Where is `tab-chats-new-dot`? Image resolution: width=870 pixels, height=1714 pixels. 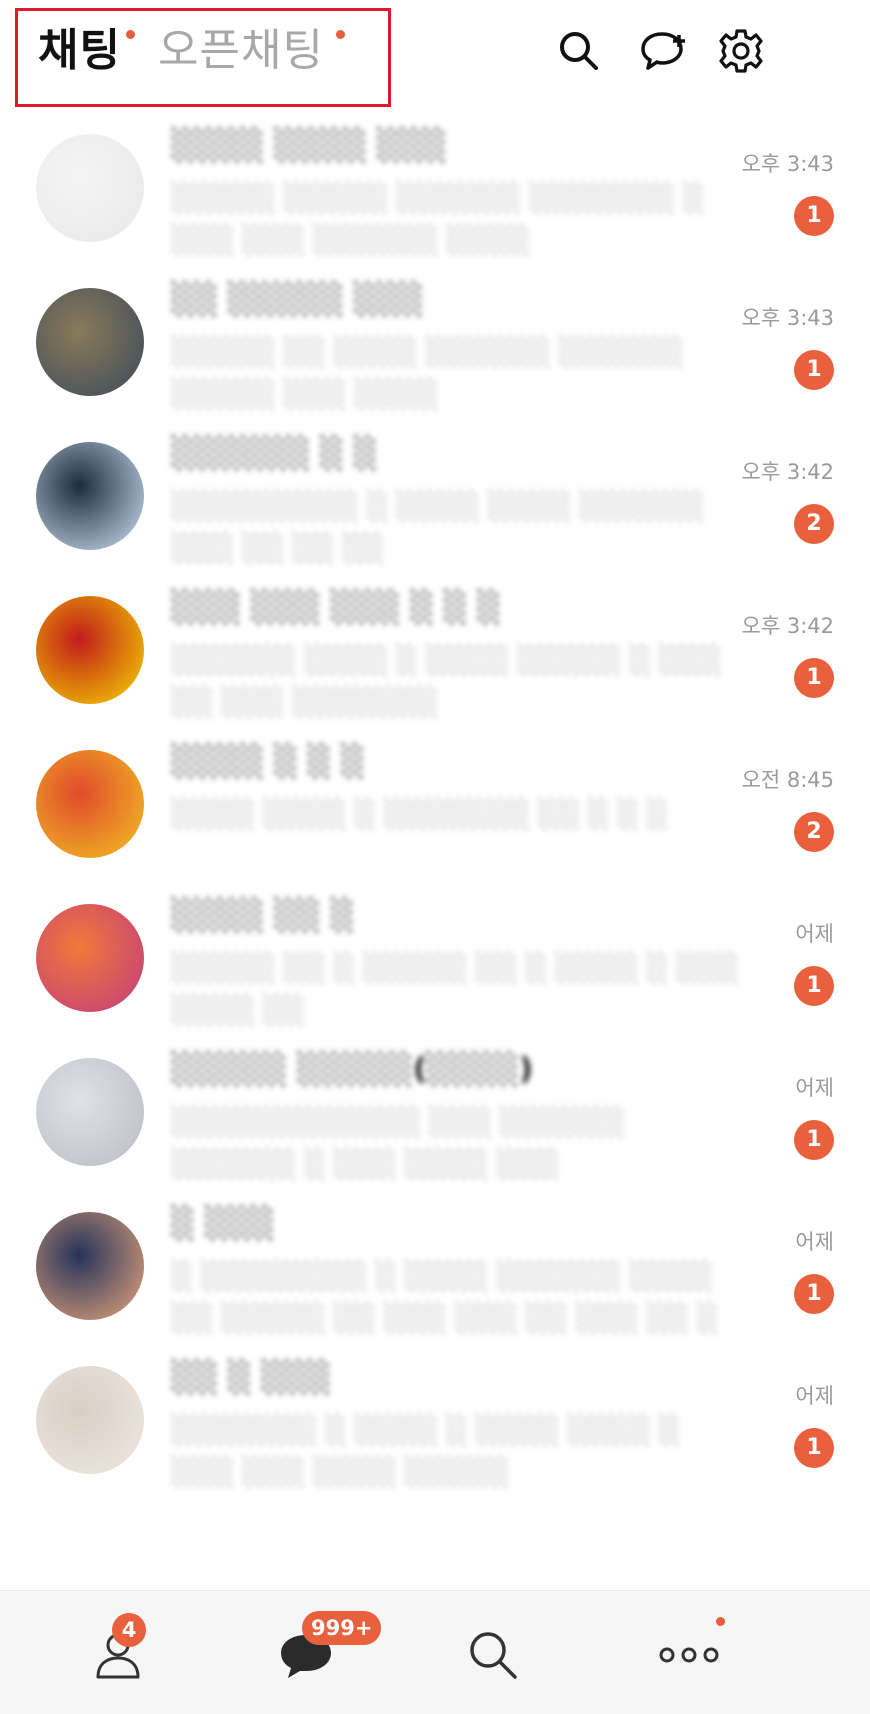 tab-chats-new-dot is located at coordinates (130, 34).